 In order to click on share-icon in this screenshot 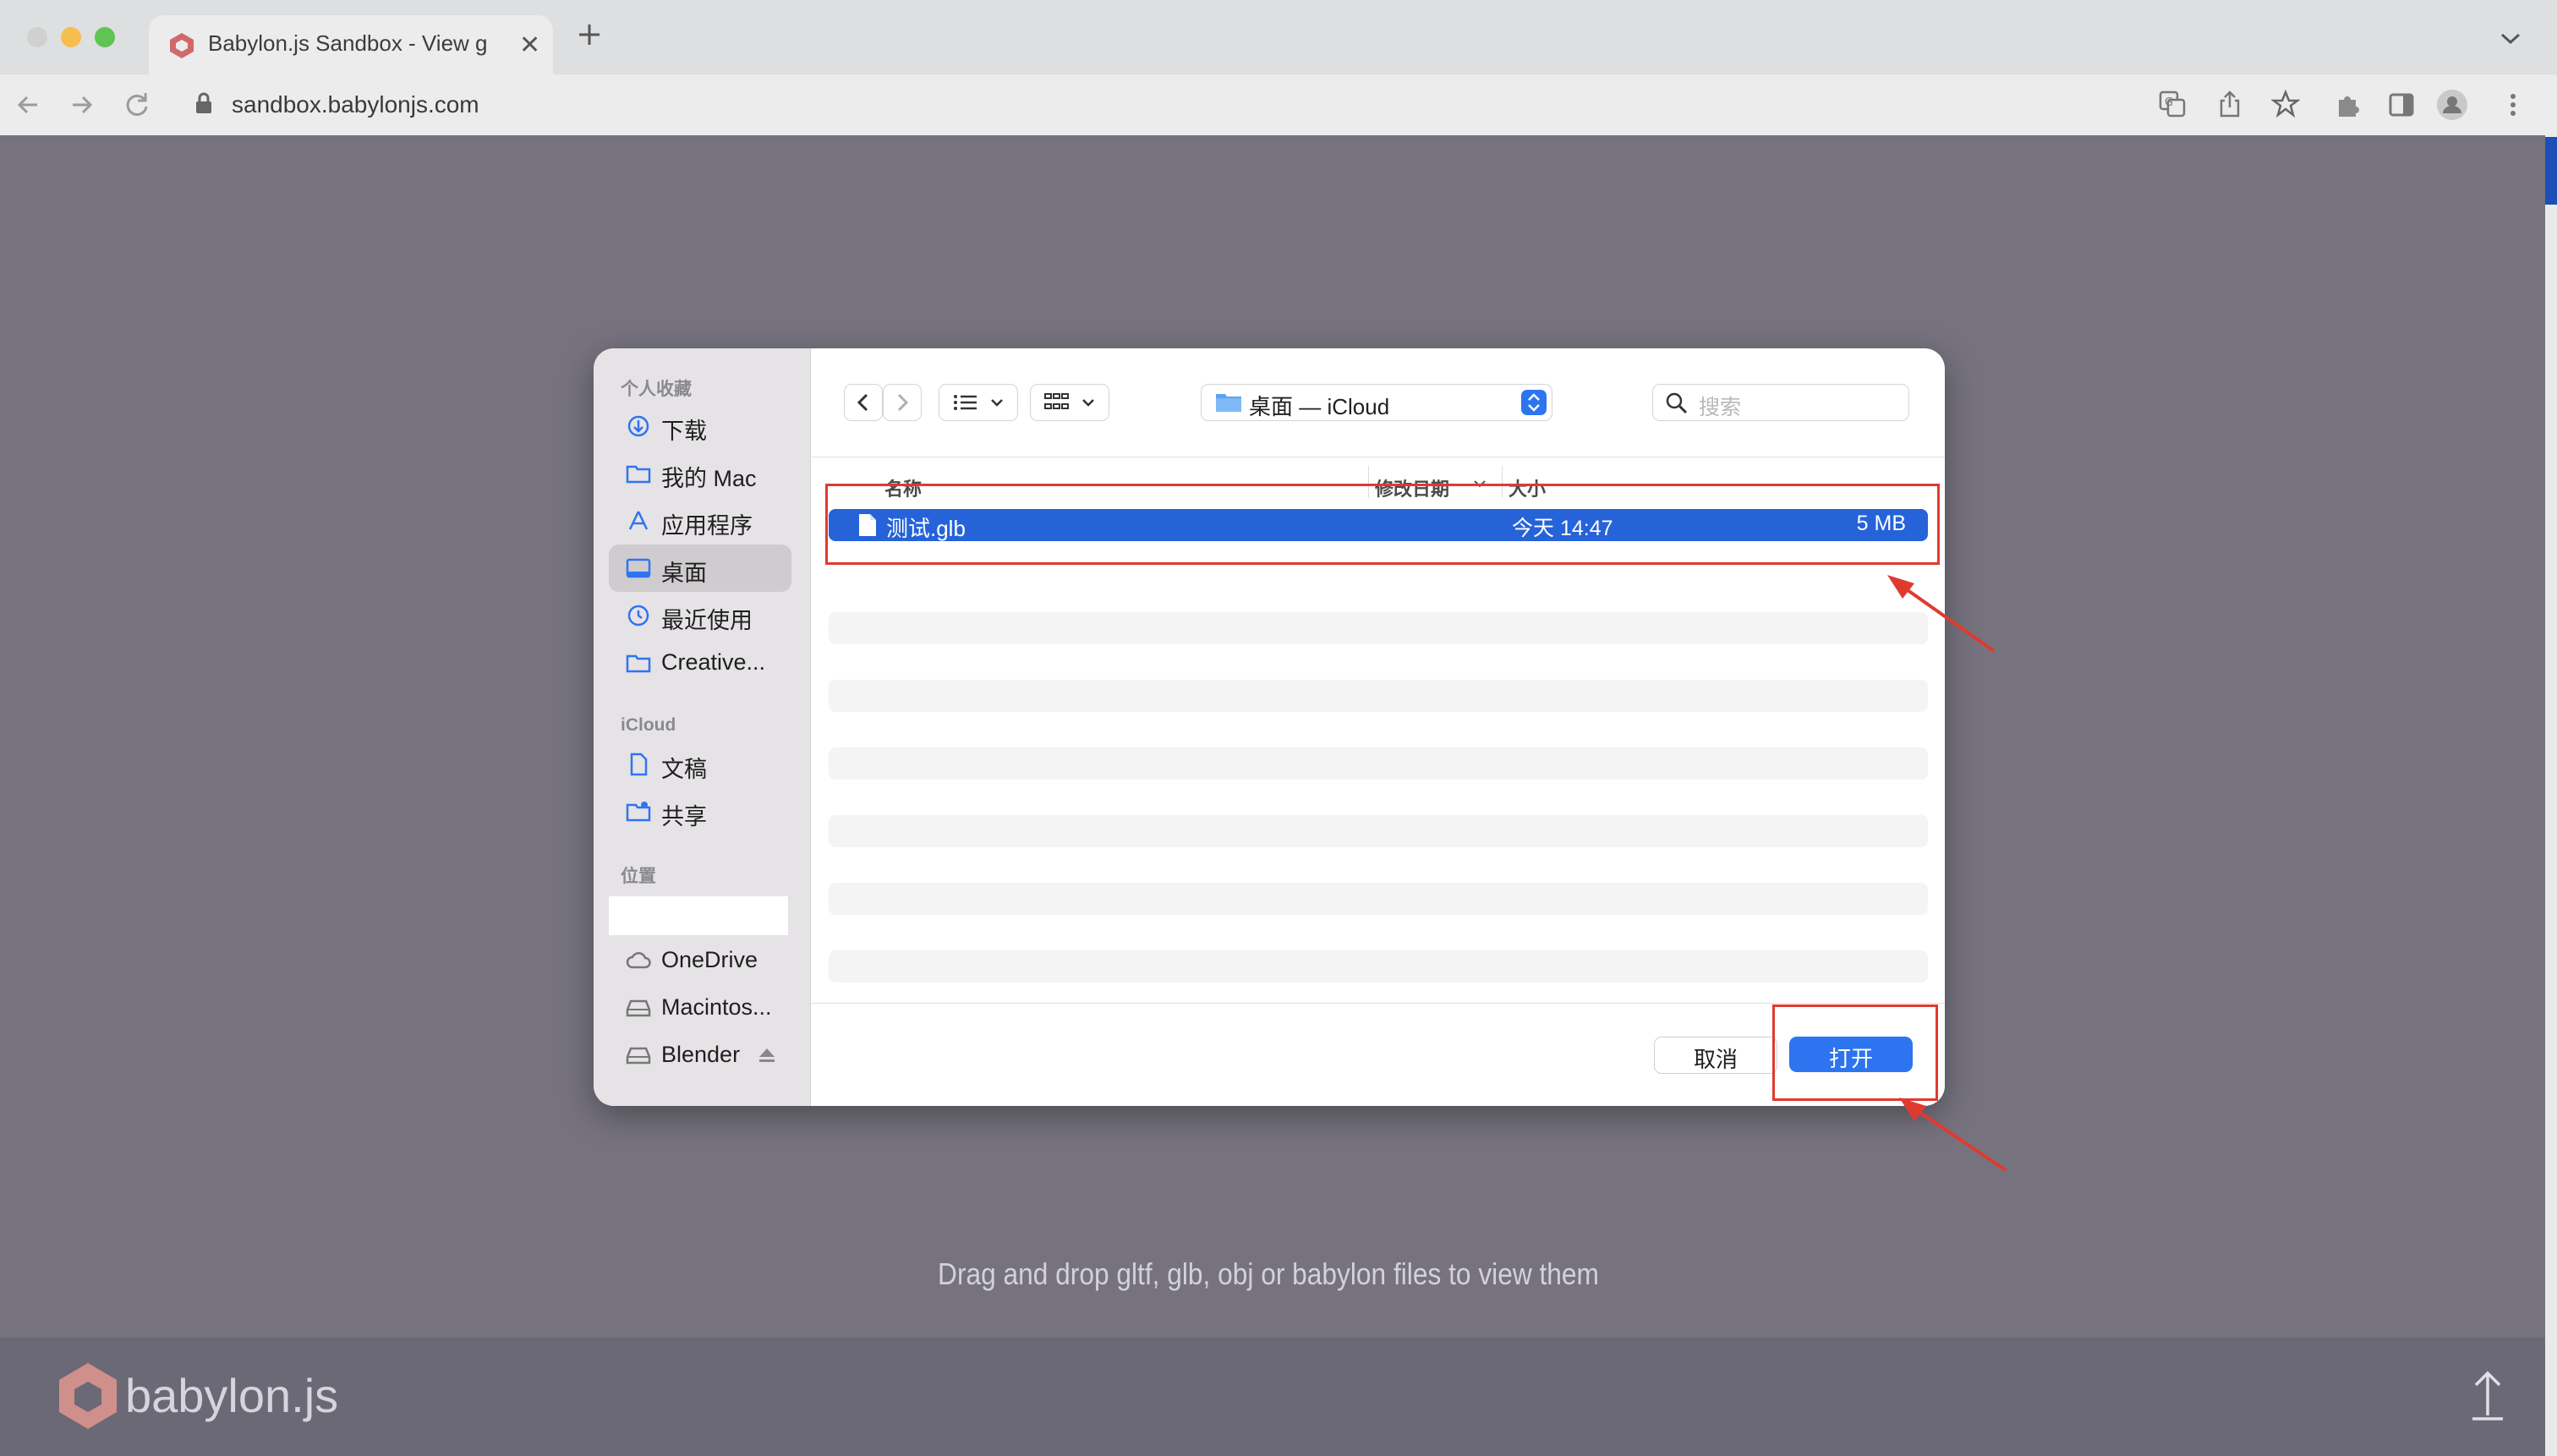, I will do `click(2229, 104)`.